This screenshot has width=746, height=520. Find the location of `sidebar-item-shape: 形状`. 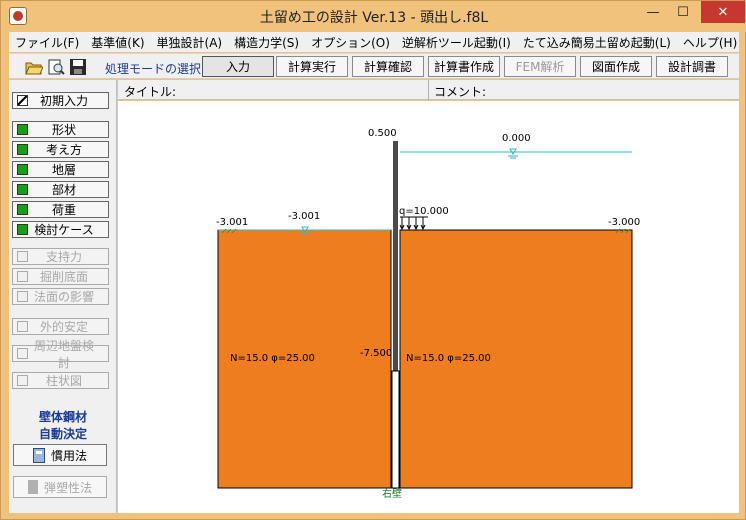

sidebar-item-shape: 形状 is located at coordinates (60, 129).